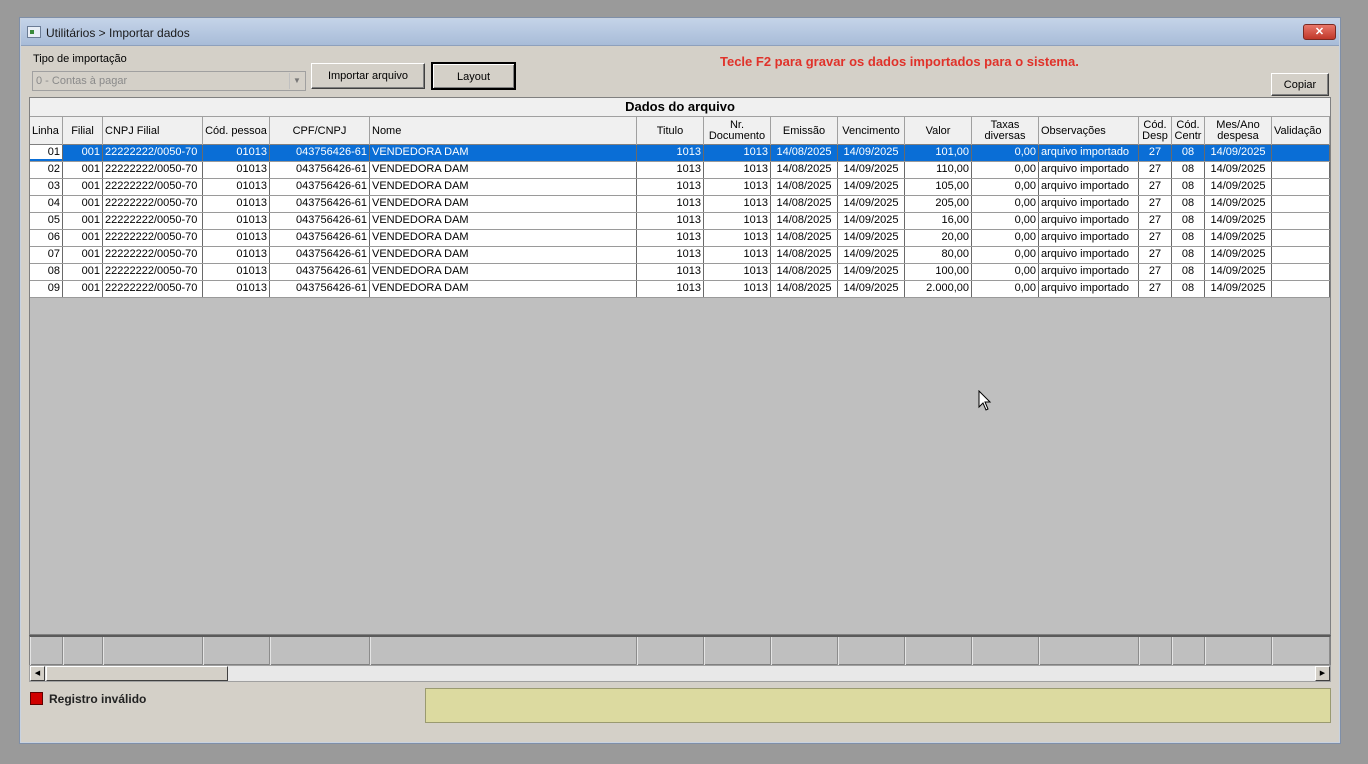 Image resolution: width=1368 pixels, height=764 pixels. What do you see at coordinates (1301, 131) in the screenshot?
I see `column-header-validacao: Validação` at bounding box center [1301, 131].